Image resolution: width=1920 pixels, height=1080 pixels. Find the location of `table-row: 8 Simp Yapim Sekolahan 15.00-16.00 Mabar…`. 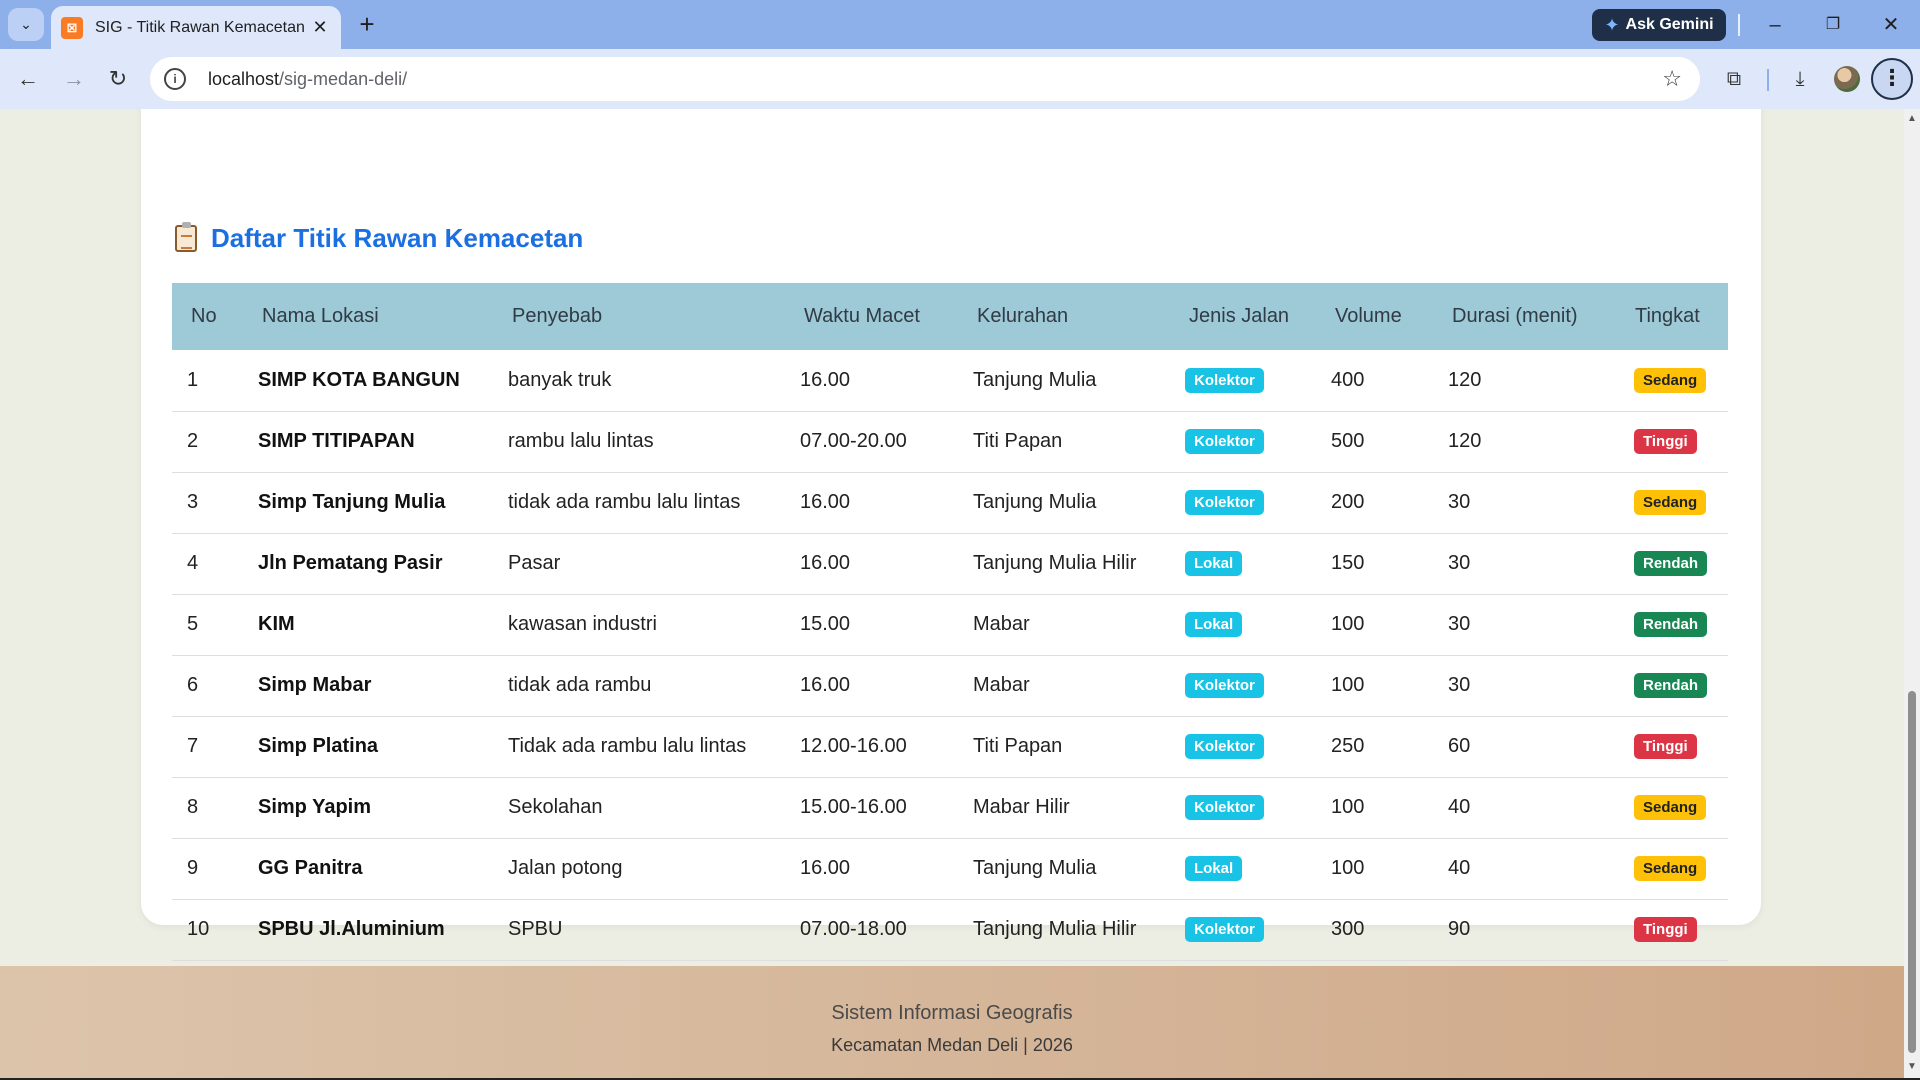

table-row: 8 Simp Yapim Sekolahan 15.00-16.00 Mabar… is located at coordinates (950, 808).